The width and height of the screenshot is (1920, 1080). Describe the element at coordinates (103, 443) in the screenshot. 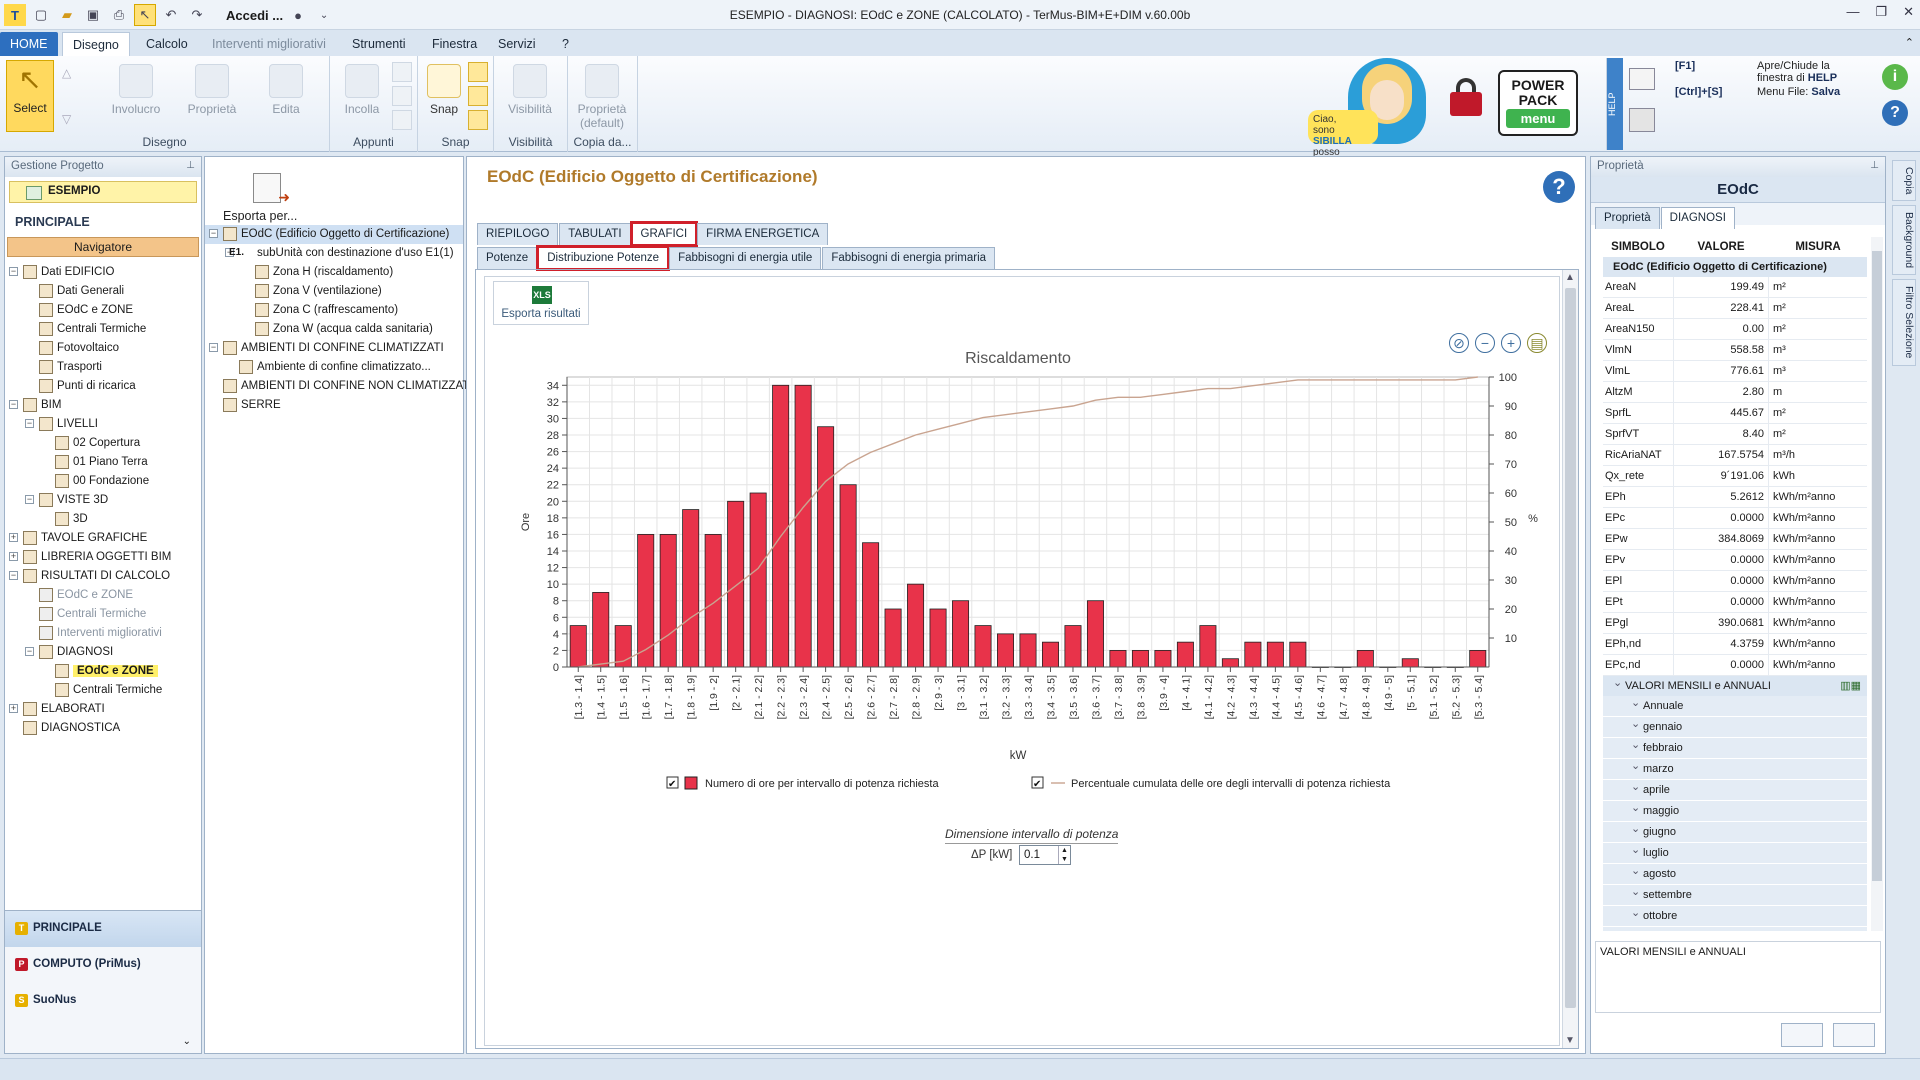

I see `tree-item: 02 Copertura` at that location.